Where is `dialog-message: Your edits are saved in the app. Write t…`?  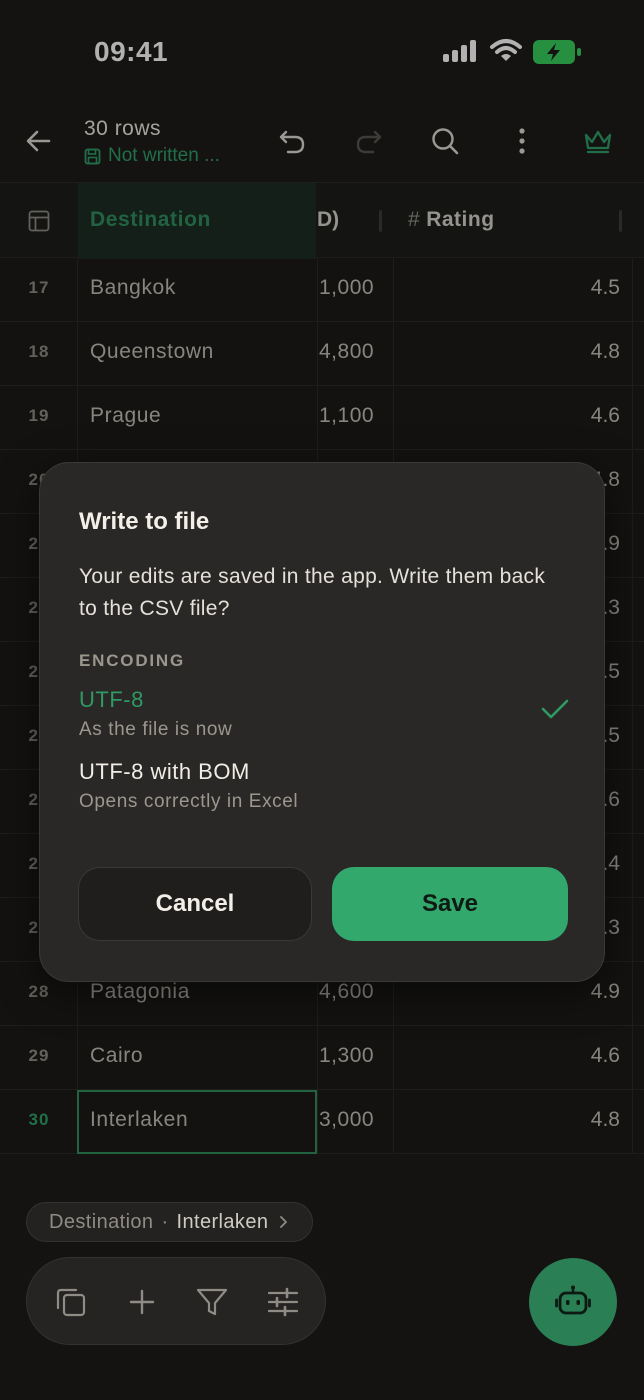 dialog-message: Your edits are saved in the app. Write t… is located at coordinates (312, 592).